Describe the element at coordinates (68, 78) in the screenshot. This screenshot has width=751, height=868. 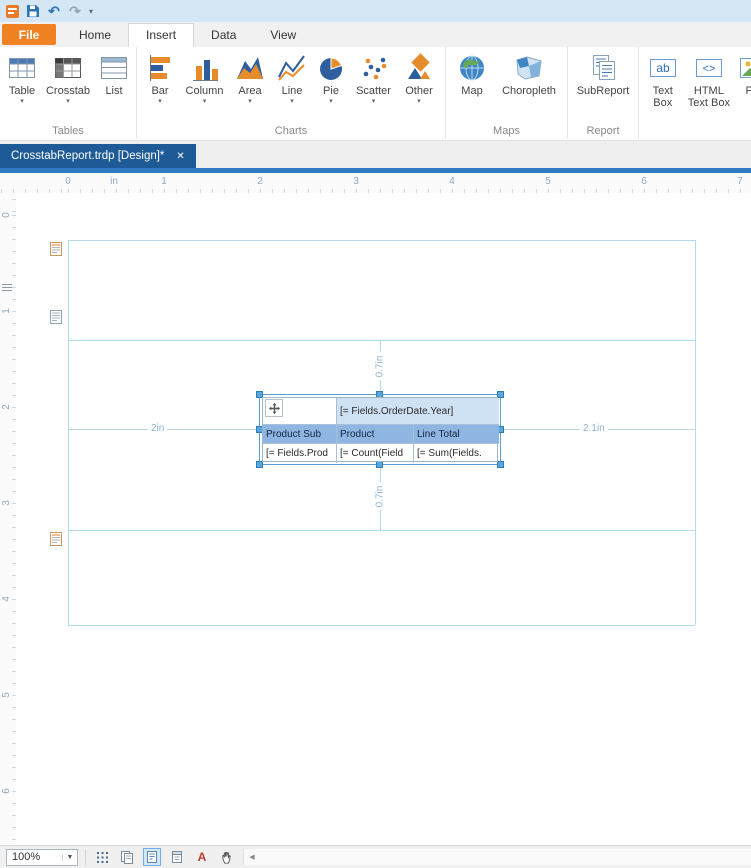
I see `crosstab-button: Crosstab ▾` at that location.